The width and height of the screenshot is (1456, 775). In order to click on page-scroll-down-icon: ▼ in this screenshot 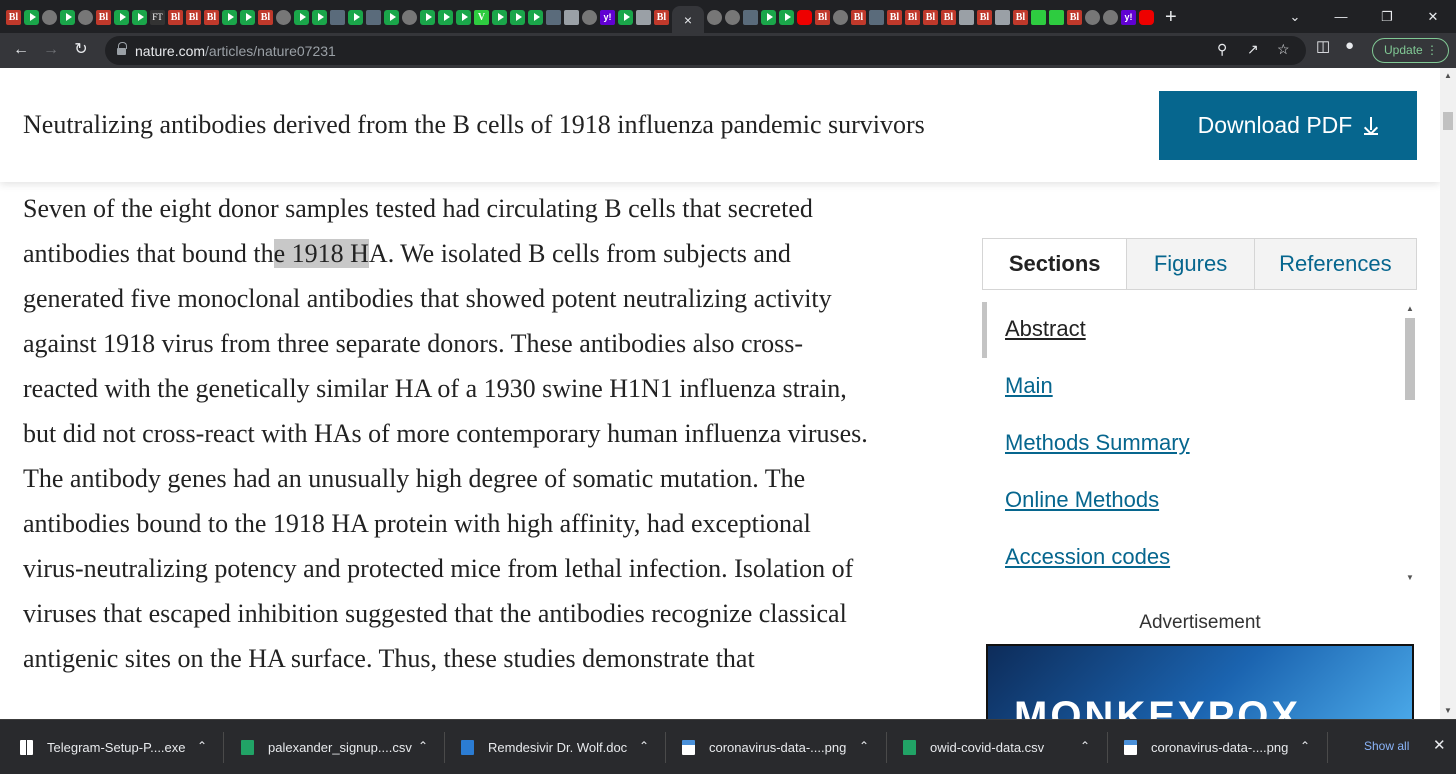, I will do `click(1448, 711)`.